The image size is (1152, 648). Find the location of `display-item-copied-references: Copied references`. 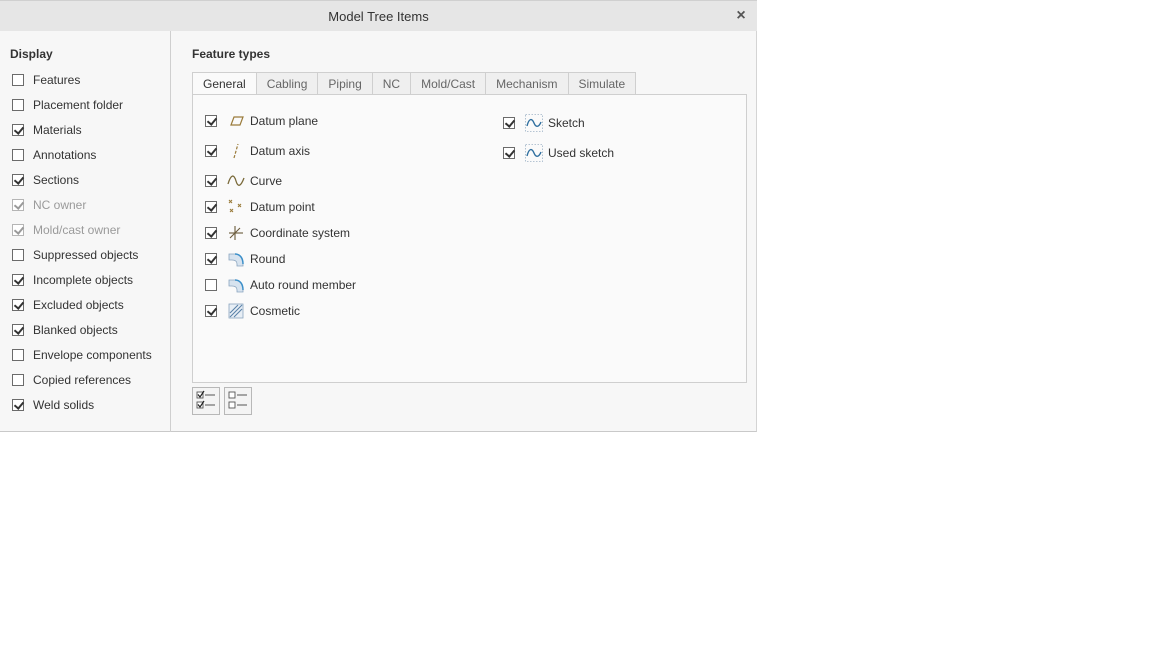

display-item-copied-references: Copied references is located at coordinates (71, 380).